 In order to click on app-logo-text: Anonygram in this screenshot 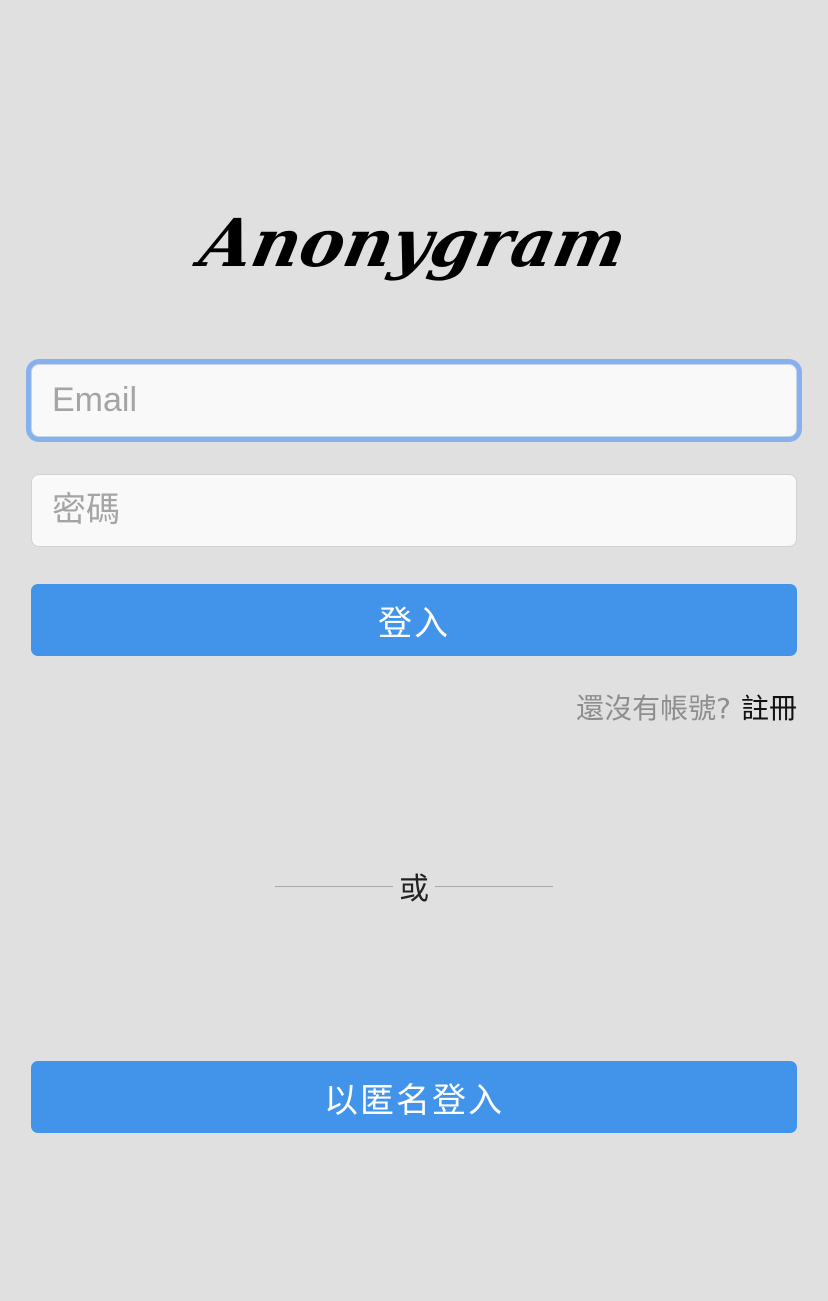, I will do `click(414, 243)`.